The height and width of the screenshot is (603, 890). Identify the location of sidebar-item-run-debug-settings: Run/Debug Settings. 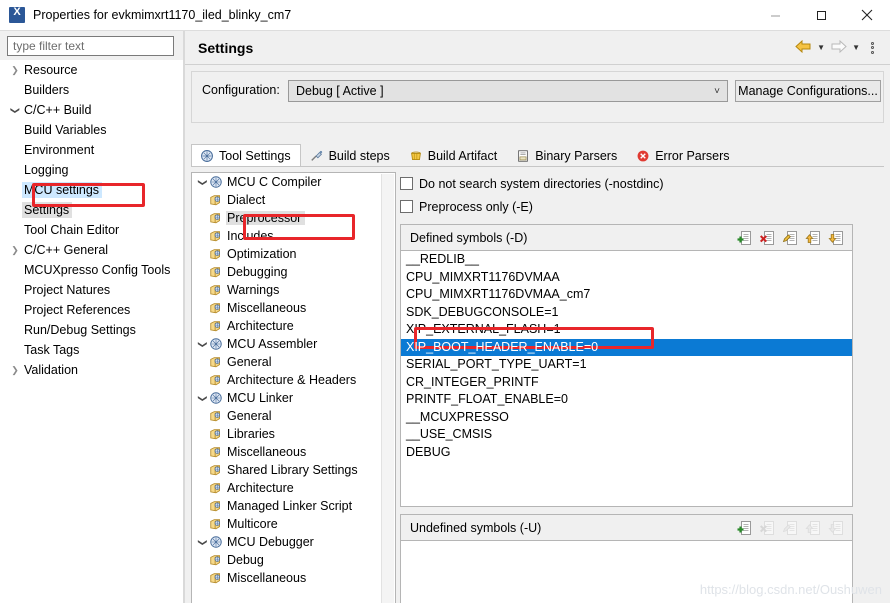
(91, 330).